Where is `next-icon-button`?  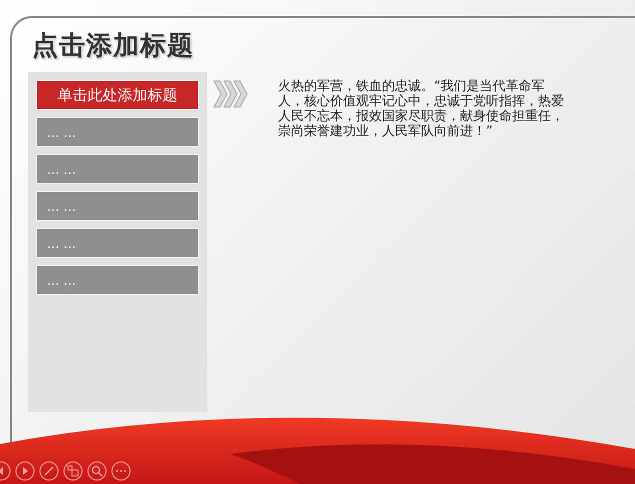
next-icon-button is located at coordinates (25, 471).